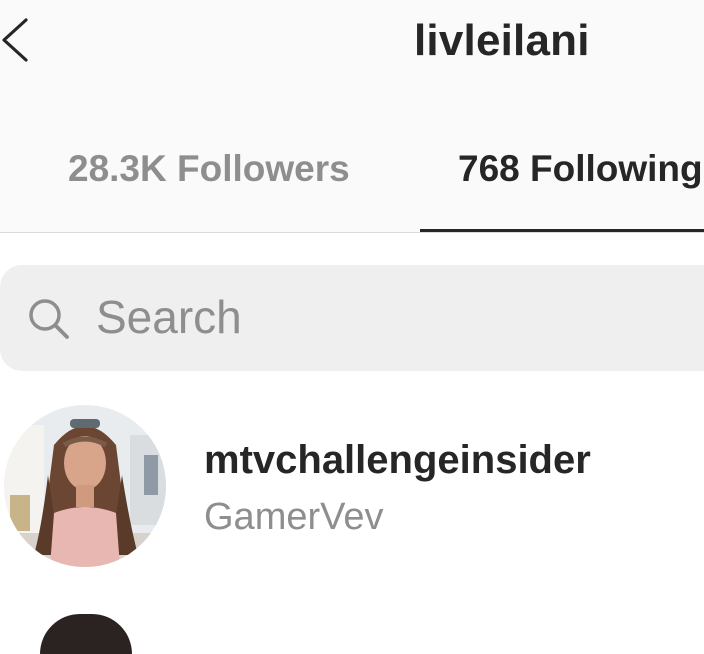 The height and width of the screenshot is (654, 704). I want to click on back-button, so click(18, 40).